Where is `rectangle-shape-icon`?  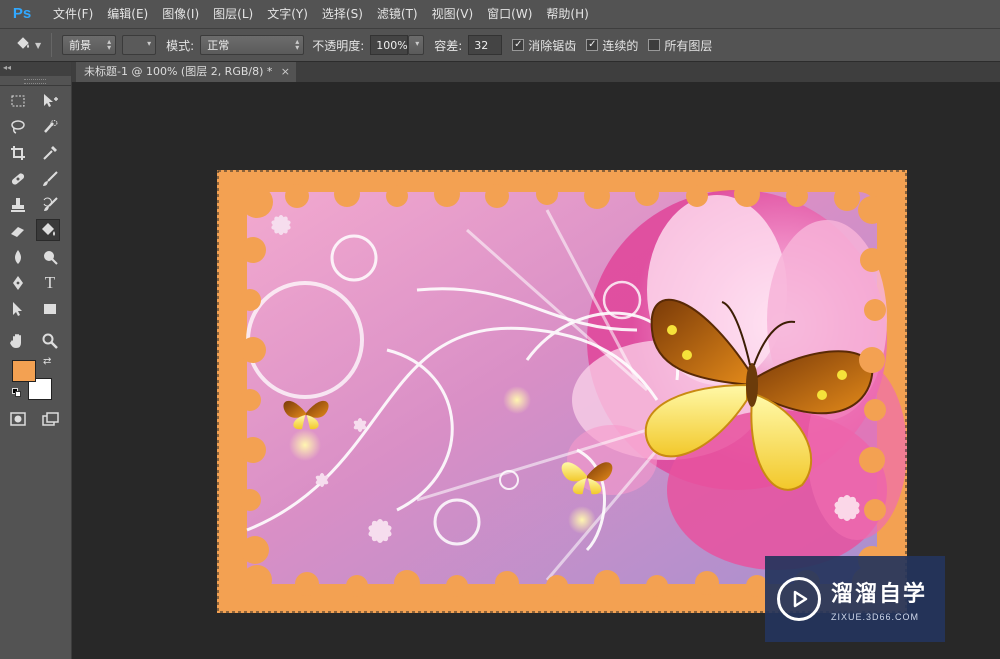
rectangle-shape-icon is located at coordinates (50, 309).